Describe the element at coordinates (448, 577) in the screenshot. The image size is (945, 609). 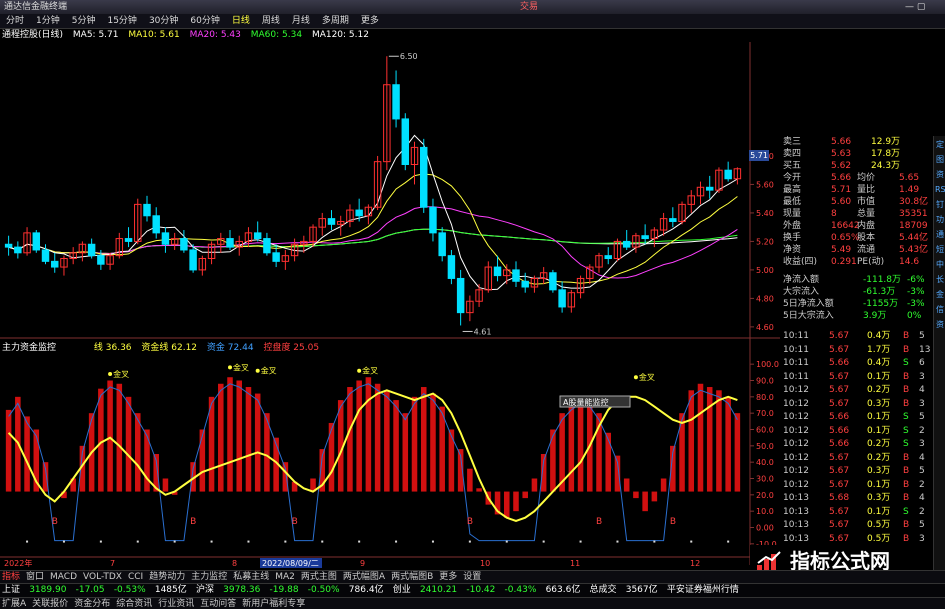
I see `indicator-tab-12: 更多` at that location.